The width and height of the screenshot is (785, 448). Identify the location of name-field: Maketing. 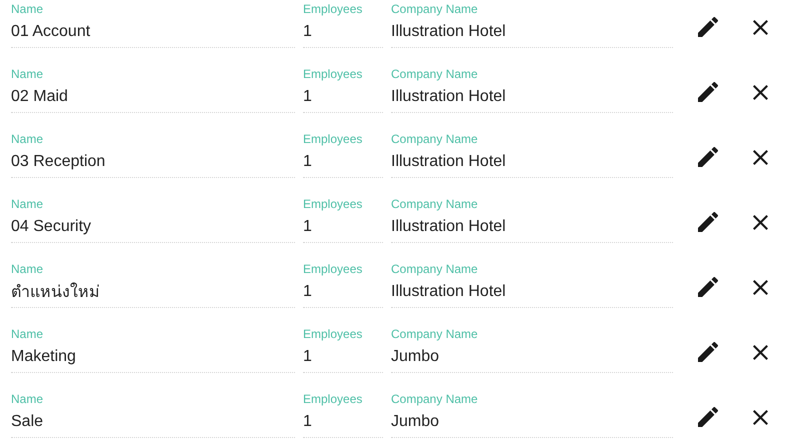
(153, 357).